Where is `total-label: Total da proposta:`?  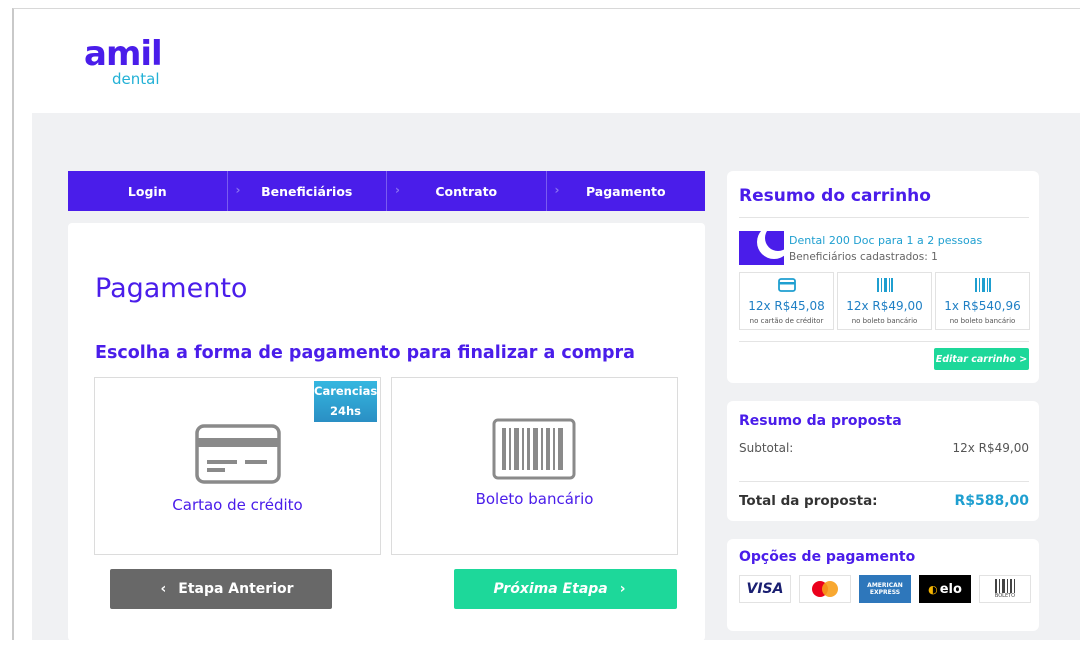 total-label: Total da proposta: is located at coordinates (808, 501).